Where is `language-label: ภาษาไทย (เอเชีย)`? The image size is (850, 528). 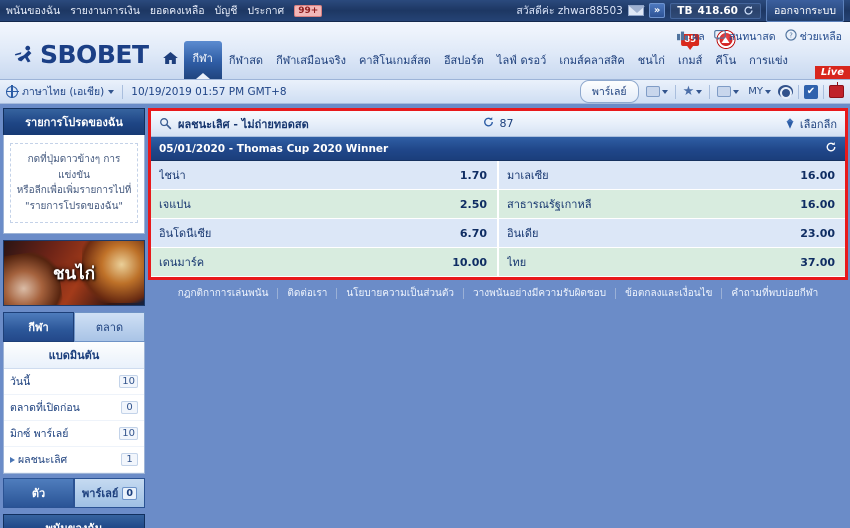 language-label: ภาษาไทย (เอเชีย) is located at coordinates (63, 92).